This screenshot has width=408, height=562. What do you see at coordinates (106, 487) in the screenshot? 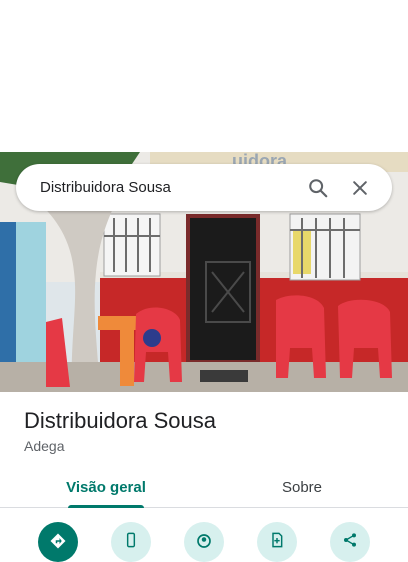
I see `tab-overview: Visão geral` at bounding box center [106, 487].